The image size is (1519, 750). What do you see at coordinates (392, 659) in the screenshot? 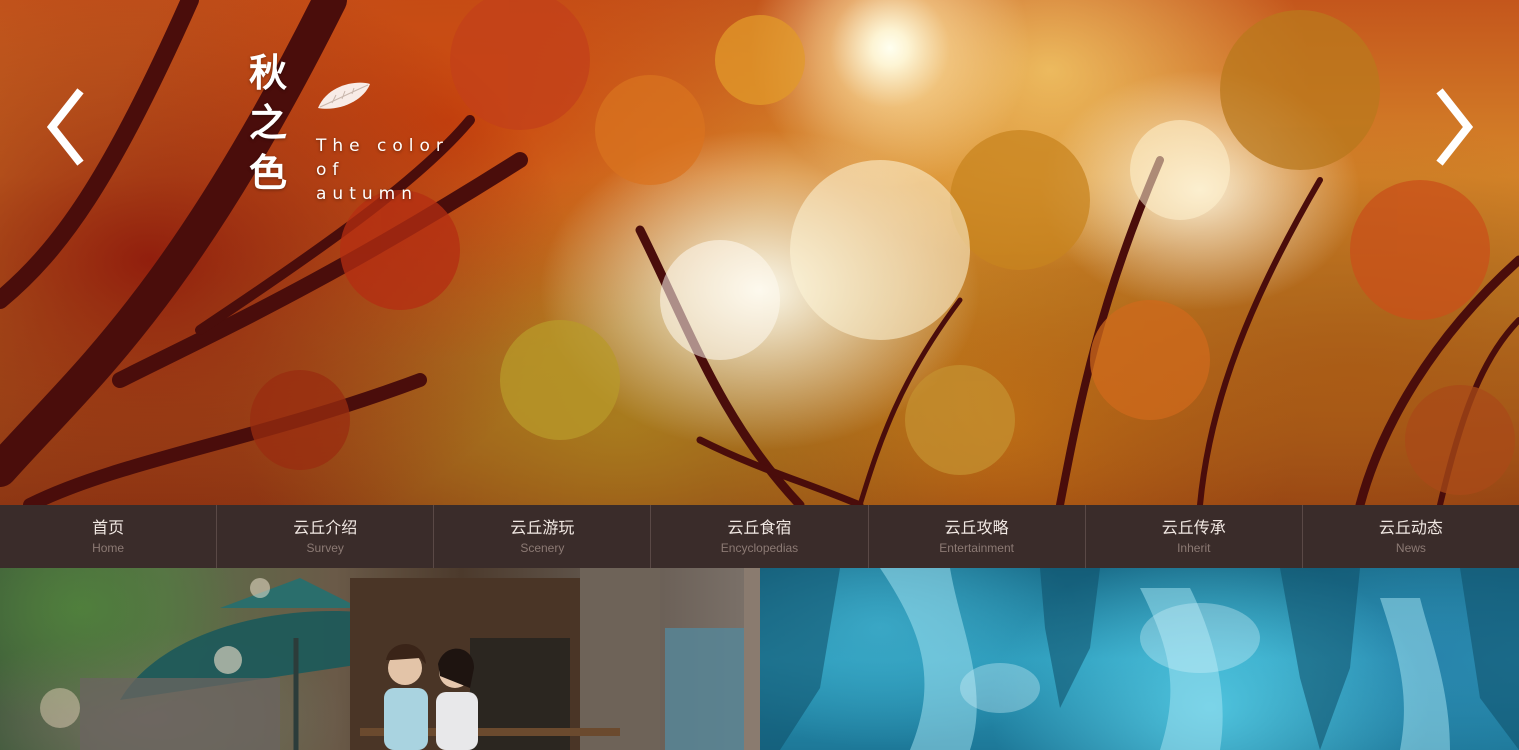
I see `lodging-photo` at bounding box center [392, 659].